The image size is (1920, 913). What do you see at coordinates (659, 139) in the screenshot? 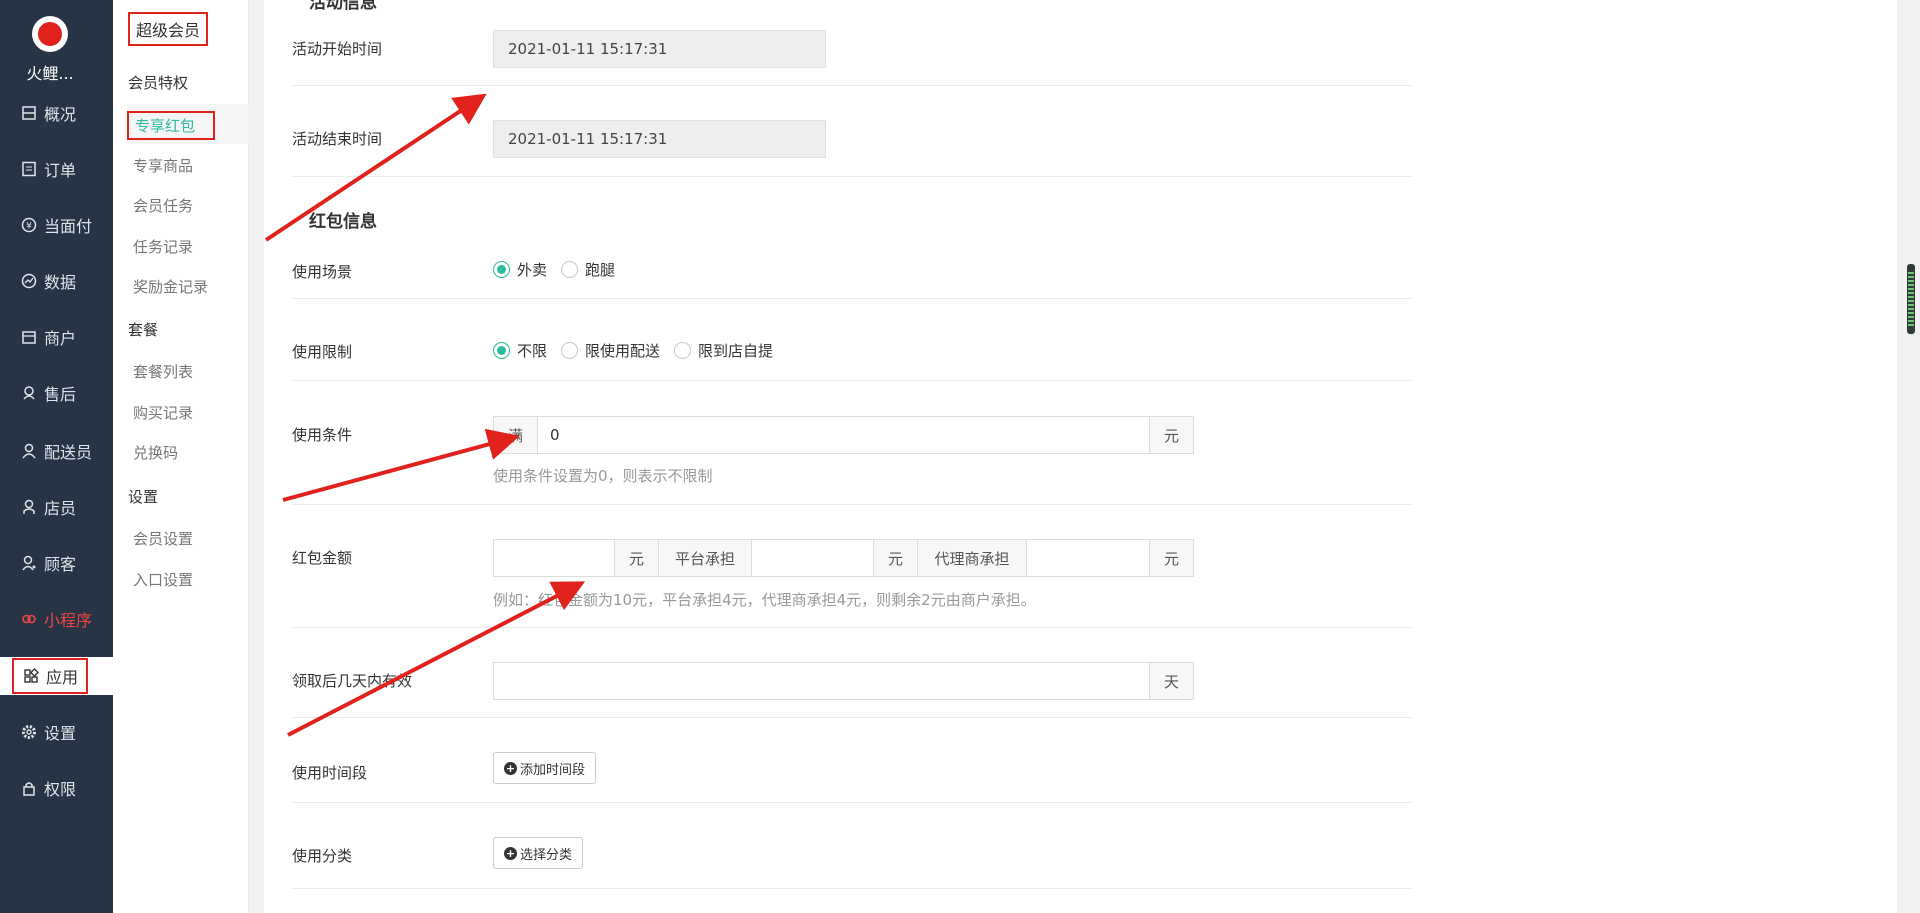
I see `end-time-input: 2021-01-11 15:17:31` at bounding box center [659, 139].